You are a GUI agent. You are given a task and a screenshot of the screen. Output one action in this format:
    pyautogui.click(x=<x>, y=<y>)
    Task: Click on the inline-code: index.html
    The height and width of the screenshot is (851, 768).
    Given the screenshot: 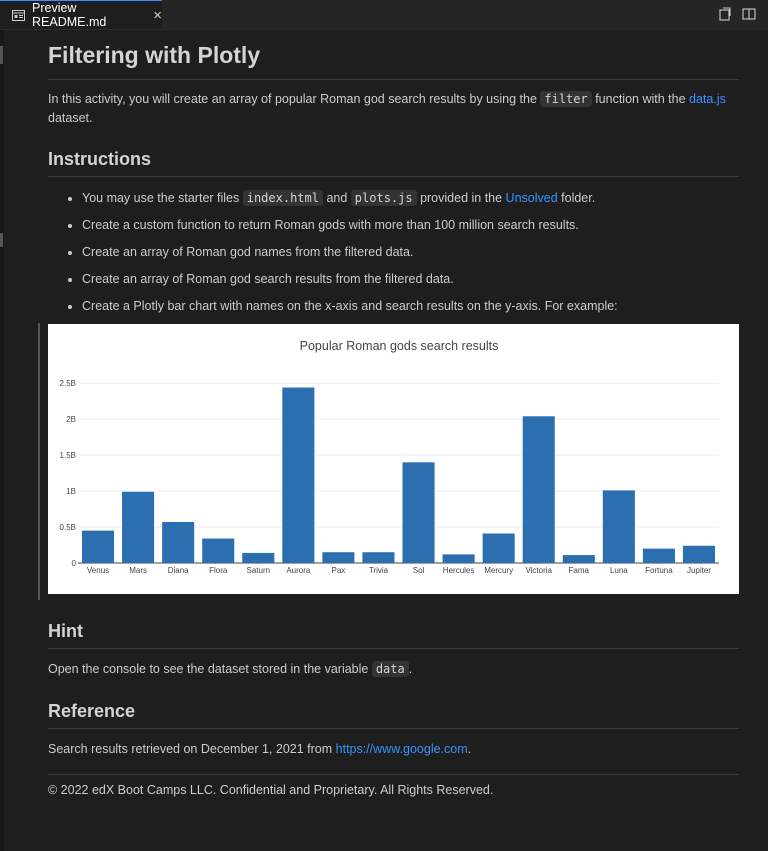 What is the action you would take?
    pyautogui.click(x=282, y=198)
    